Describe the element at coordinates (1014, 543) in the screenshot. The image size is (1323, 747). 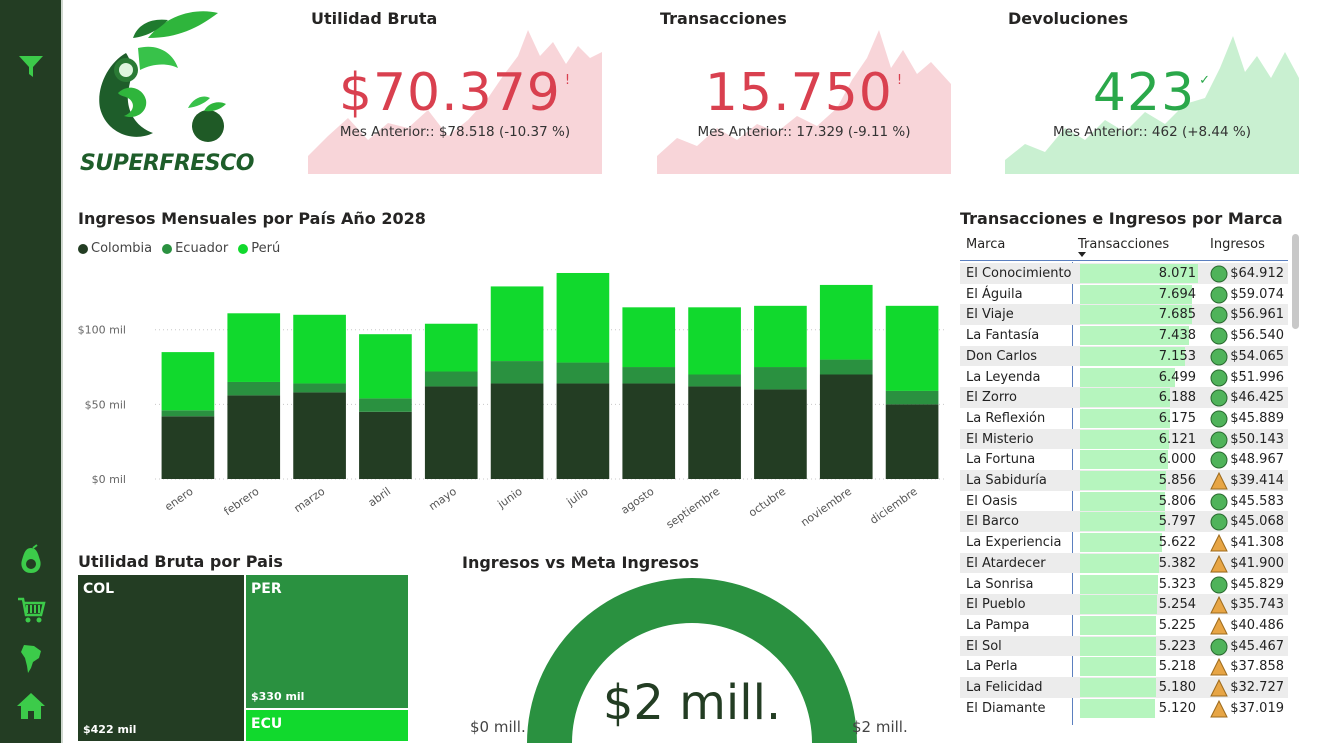
I see `cell-marca: La Experiencia` at that location.